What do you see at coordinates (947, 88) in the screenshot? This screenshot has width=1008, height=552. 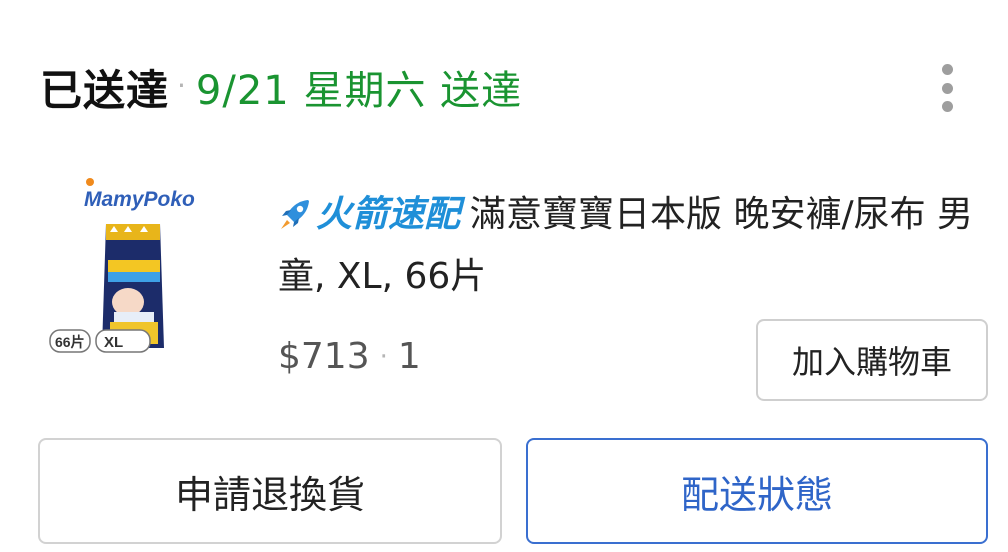 I see `more-options-icon` at bounding box center [947, 88].